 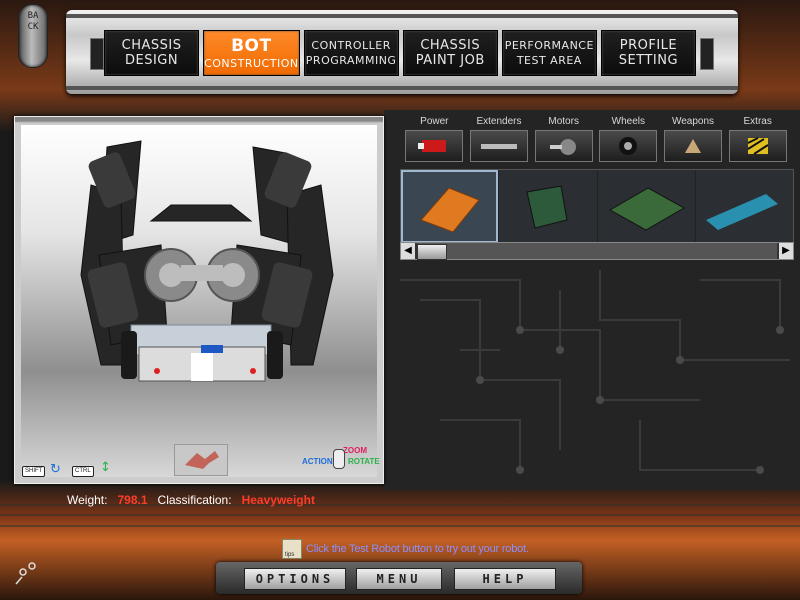 What do you see at coordinates (83, 471) in the screenshot?
I see `ctrl-key: CTRL` at bounding box center [83, 471].